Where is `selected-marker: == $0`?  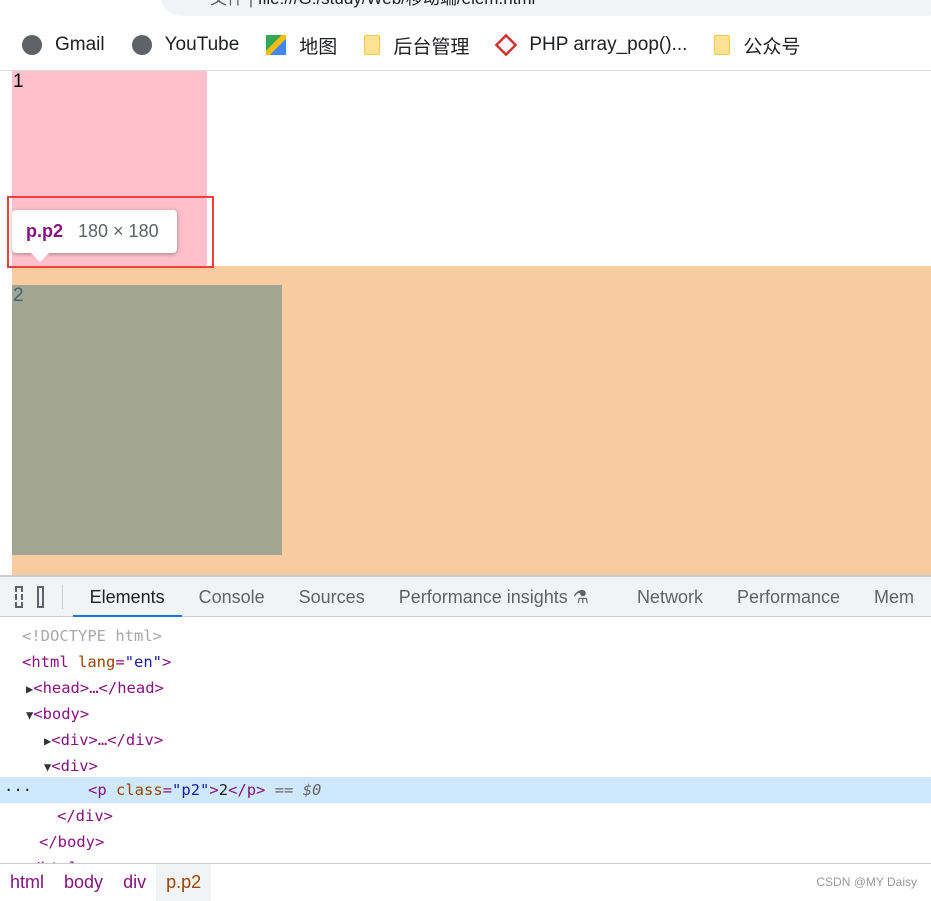 selected-marker: == $0 is located at coordinates (298, 790).